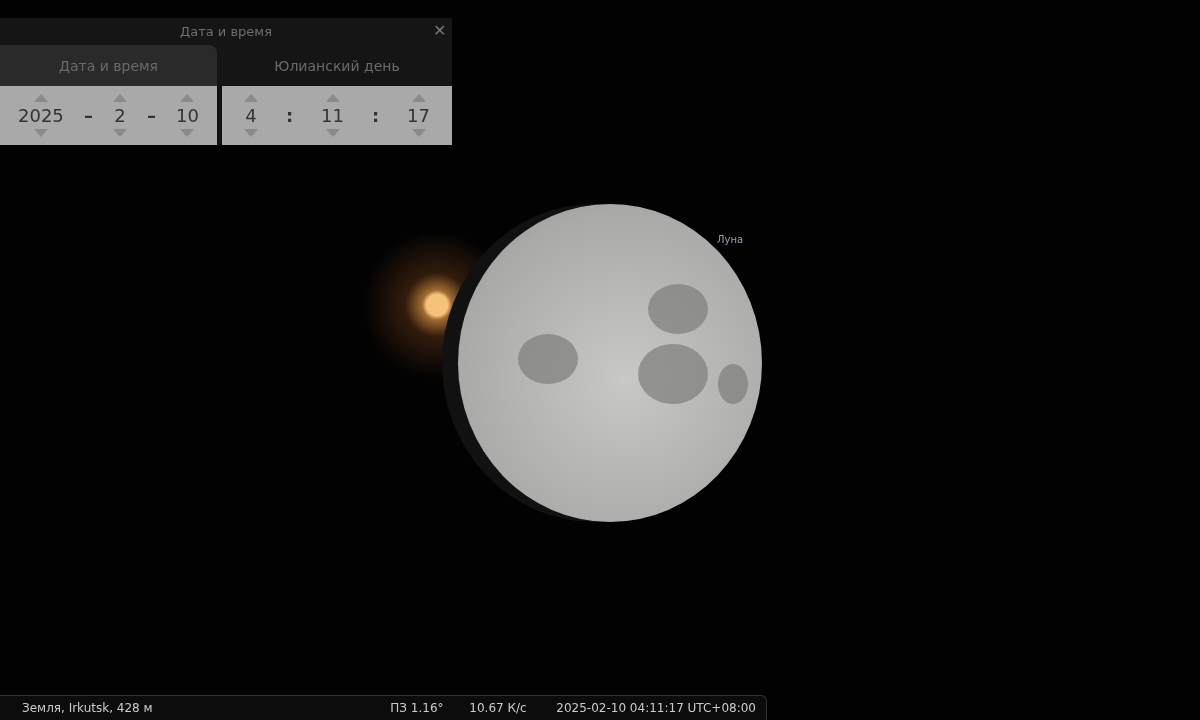 The width and height of the screenshot is (1200, 720). I want to click on spin-value: 10, so click(187, 115).